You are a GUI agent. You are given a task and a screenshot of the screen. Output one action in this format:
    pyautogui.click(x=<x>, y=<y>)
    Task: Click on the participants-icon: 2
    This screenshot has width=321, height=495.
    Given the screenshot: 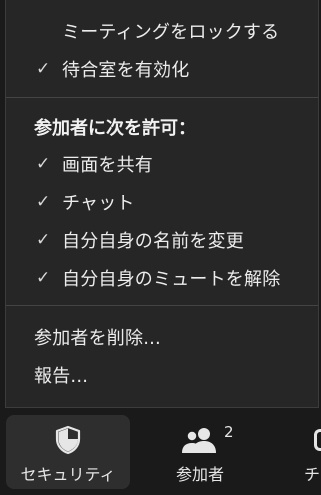 What is the action you would take?
    pyautogui.click(x=207, y=439)
    